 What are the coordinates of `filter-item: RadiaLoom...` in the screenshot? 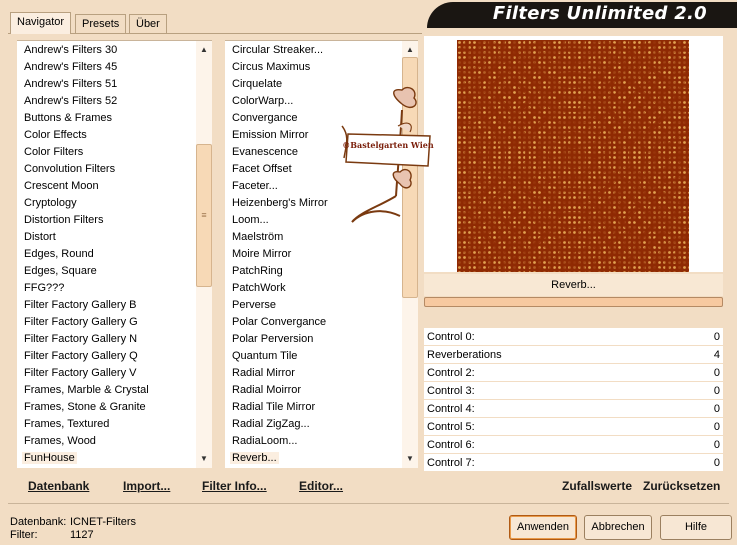 It's located at (313, 441).